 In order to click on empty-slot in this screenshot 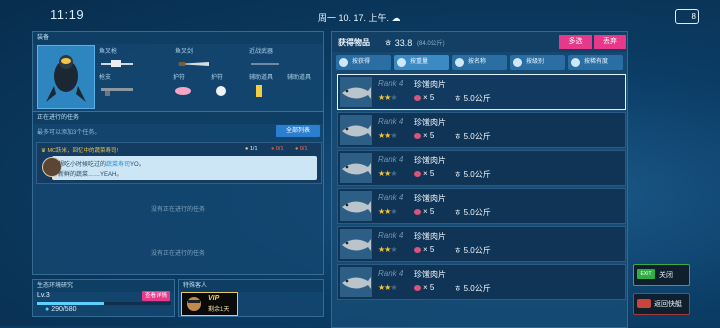, I will do `click(306, 90)`.